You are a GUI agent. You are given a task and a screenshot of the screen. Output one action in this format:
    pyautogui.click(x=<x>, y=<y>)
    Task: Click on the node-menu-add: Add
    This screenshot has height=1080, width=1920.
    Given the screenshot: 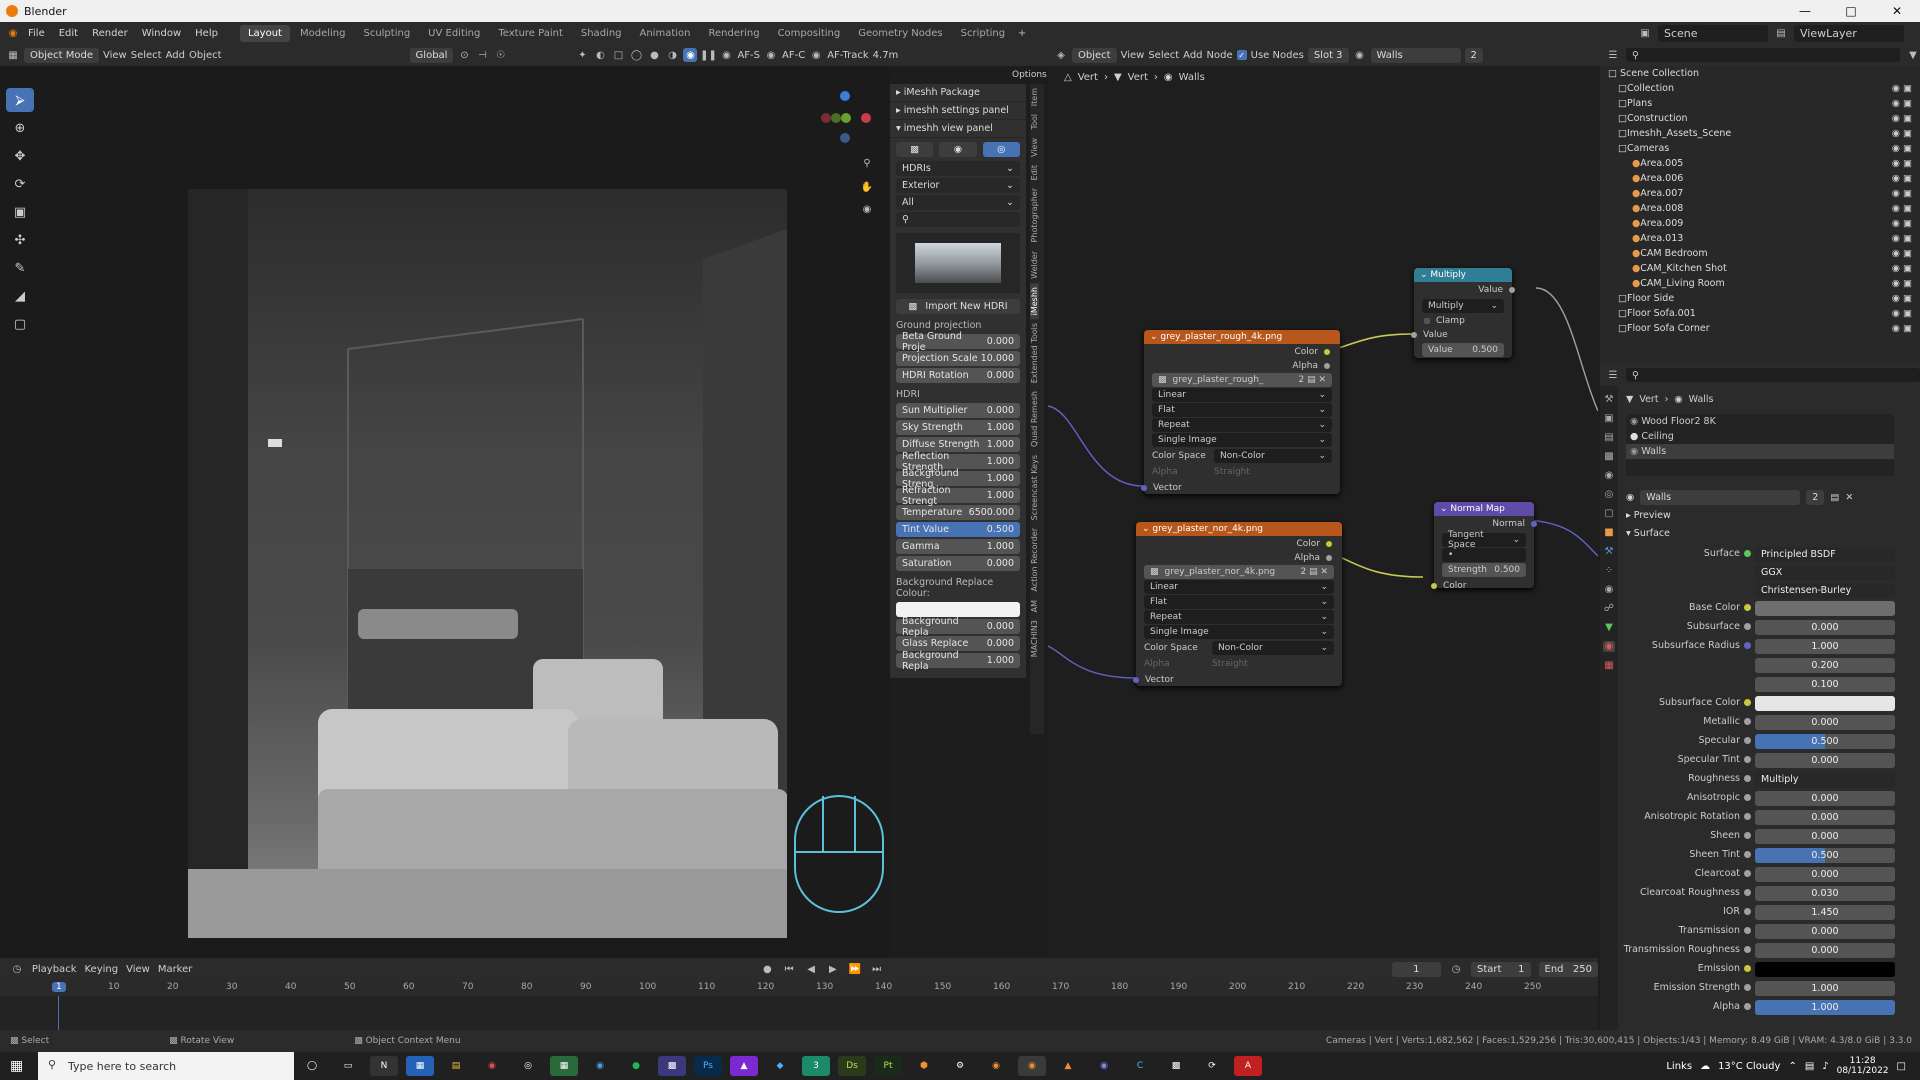 What is the action you would take?
    pyautogui.click(x=1192, y=55)
    